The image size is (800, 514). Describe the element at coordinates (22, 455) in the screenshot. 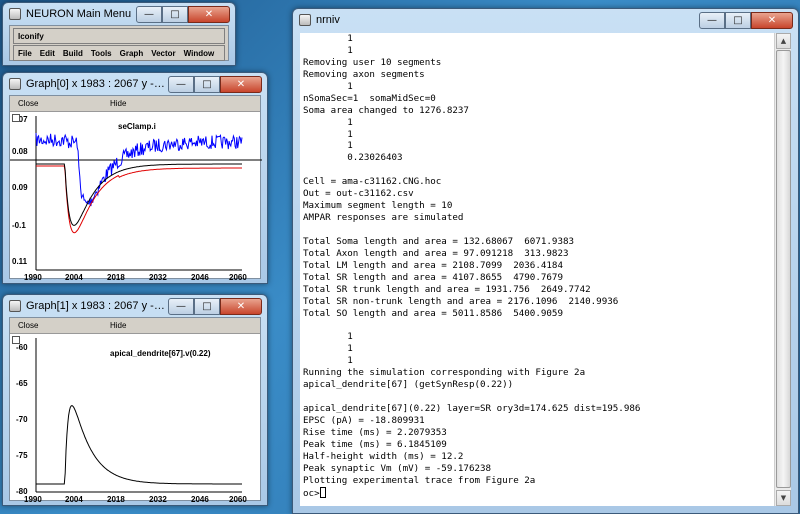

I see `y-tick-label: -75` at that location.